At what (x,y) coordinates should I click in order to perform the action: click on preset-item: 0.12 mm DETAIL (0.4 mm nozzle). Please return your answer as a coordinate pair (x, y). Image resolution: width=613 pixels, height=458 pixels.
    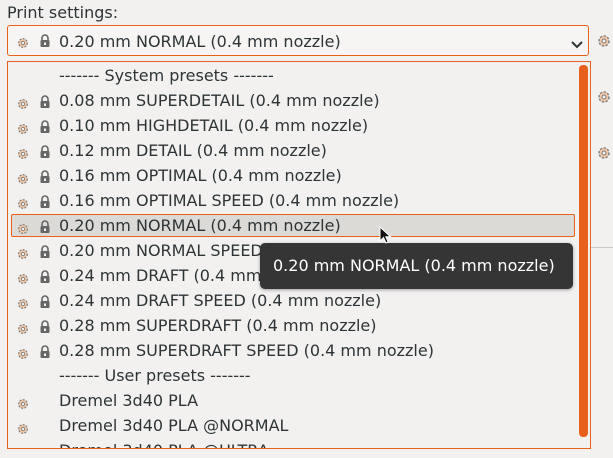
    Looking at the image, I should click on (292, 151).